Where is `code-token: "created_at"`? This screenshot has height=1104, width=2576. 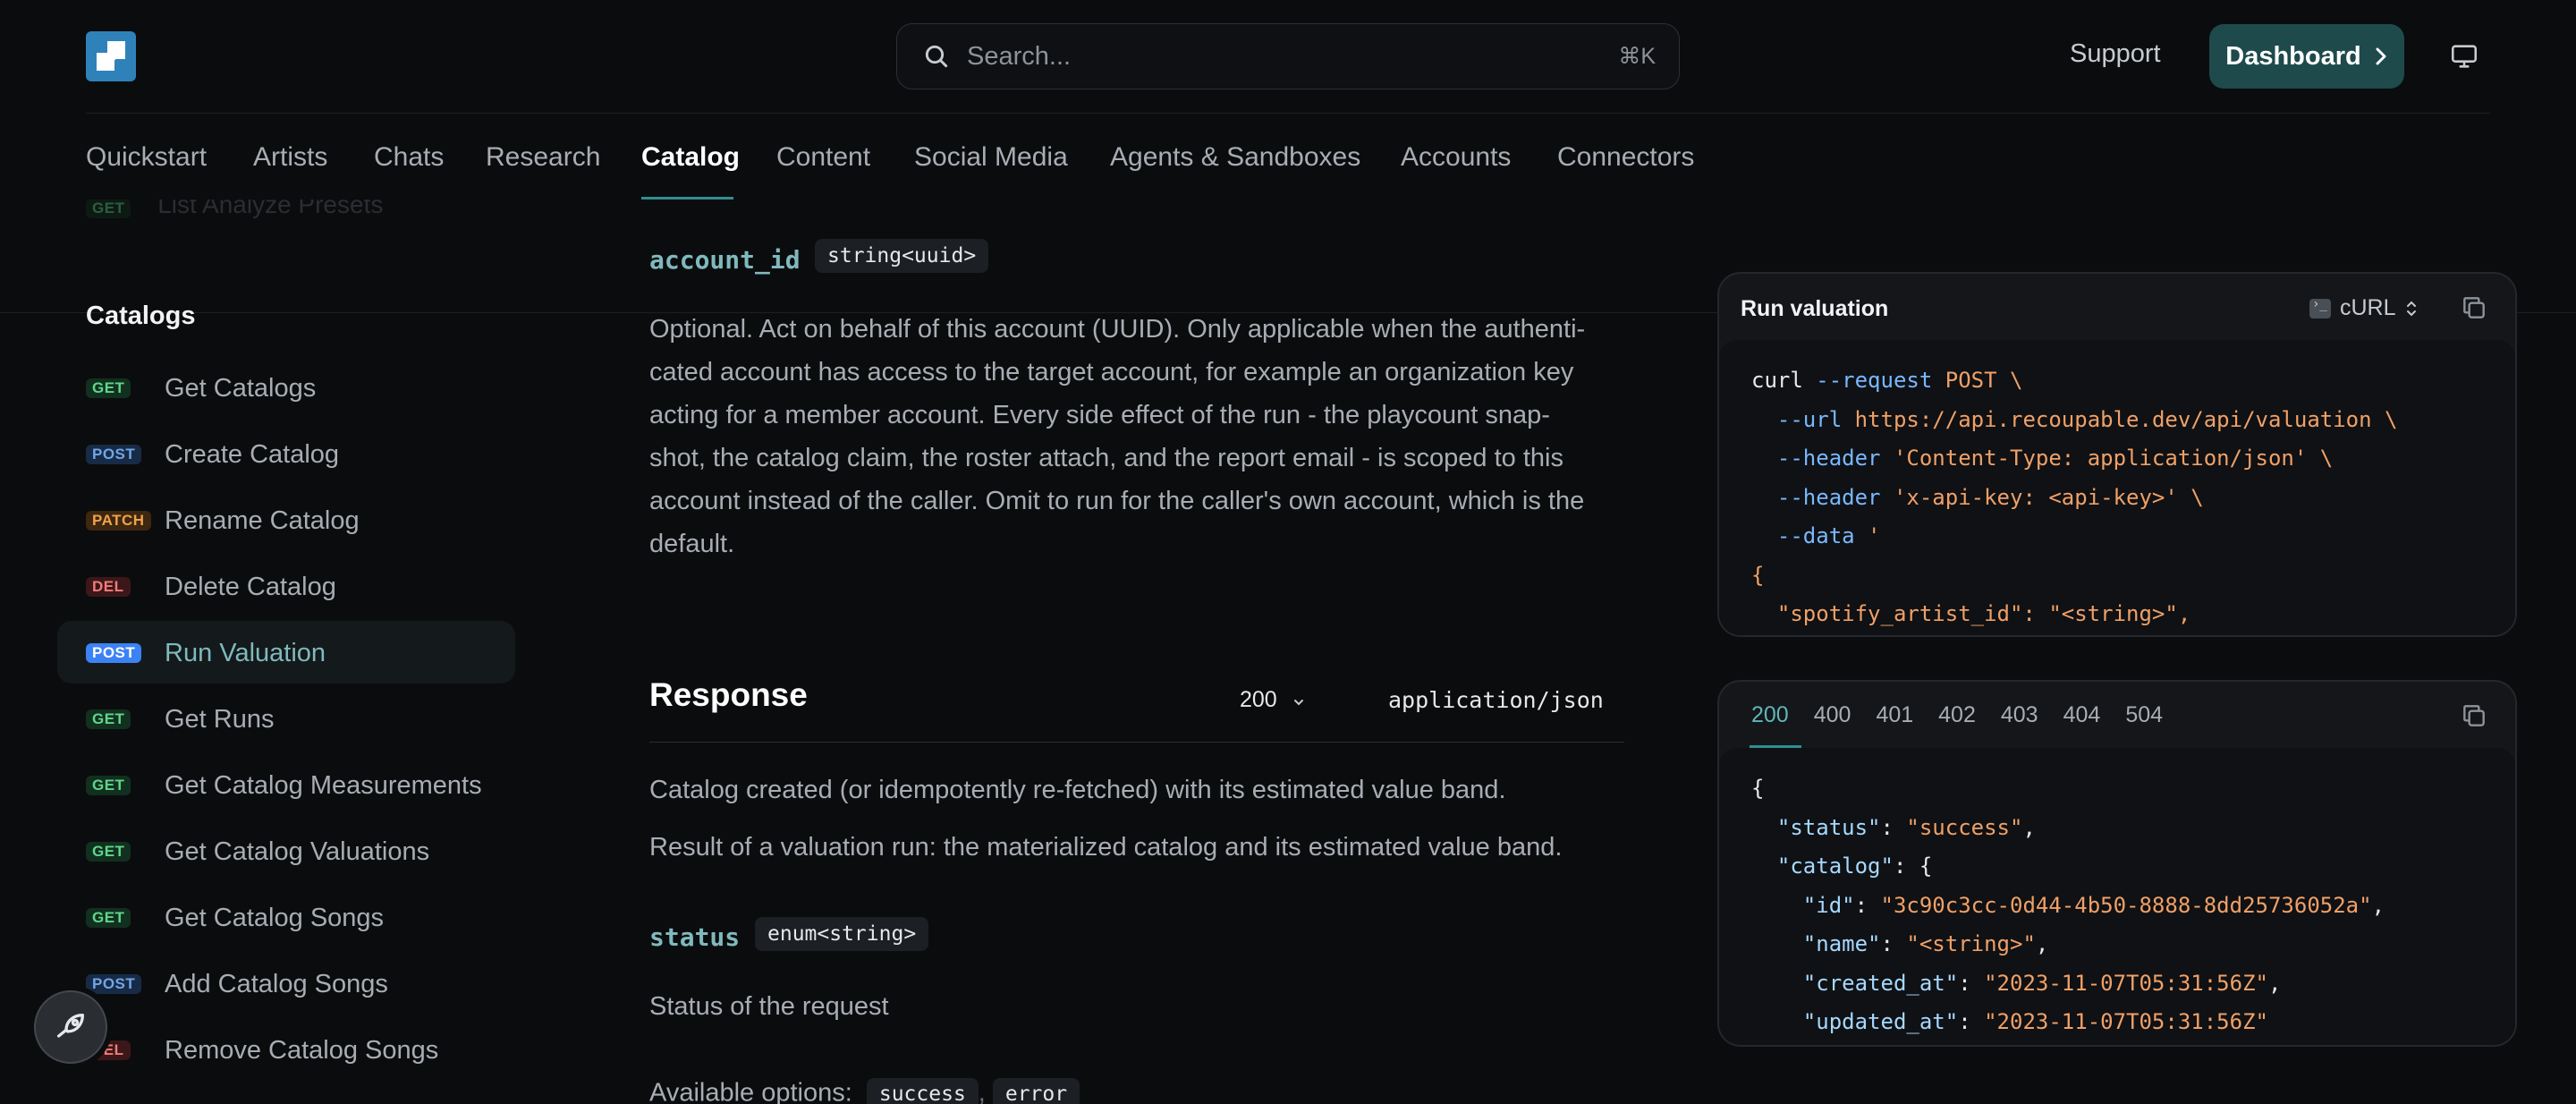
code-token: "created_at" is located at coordinates (1855, 983).